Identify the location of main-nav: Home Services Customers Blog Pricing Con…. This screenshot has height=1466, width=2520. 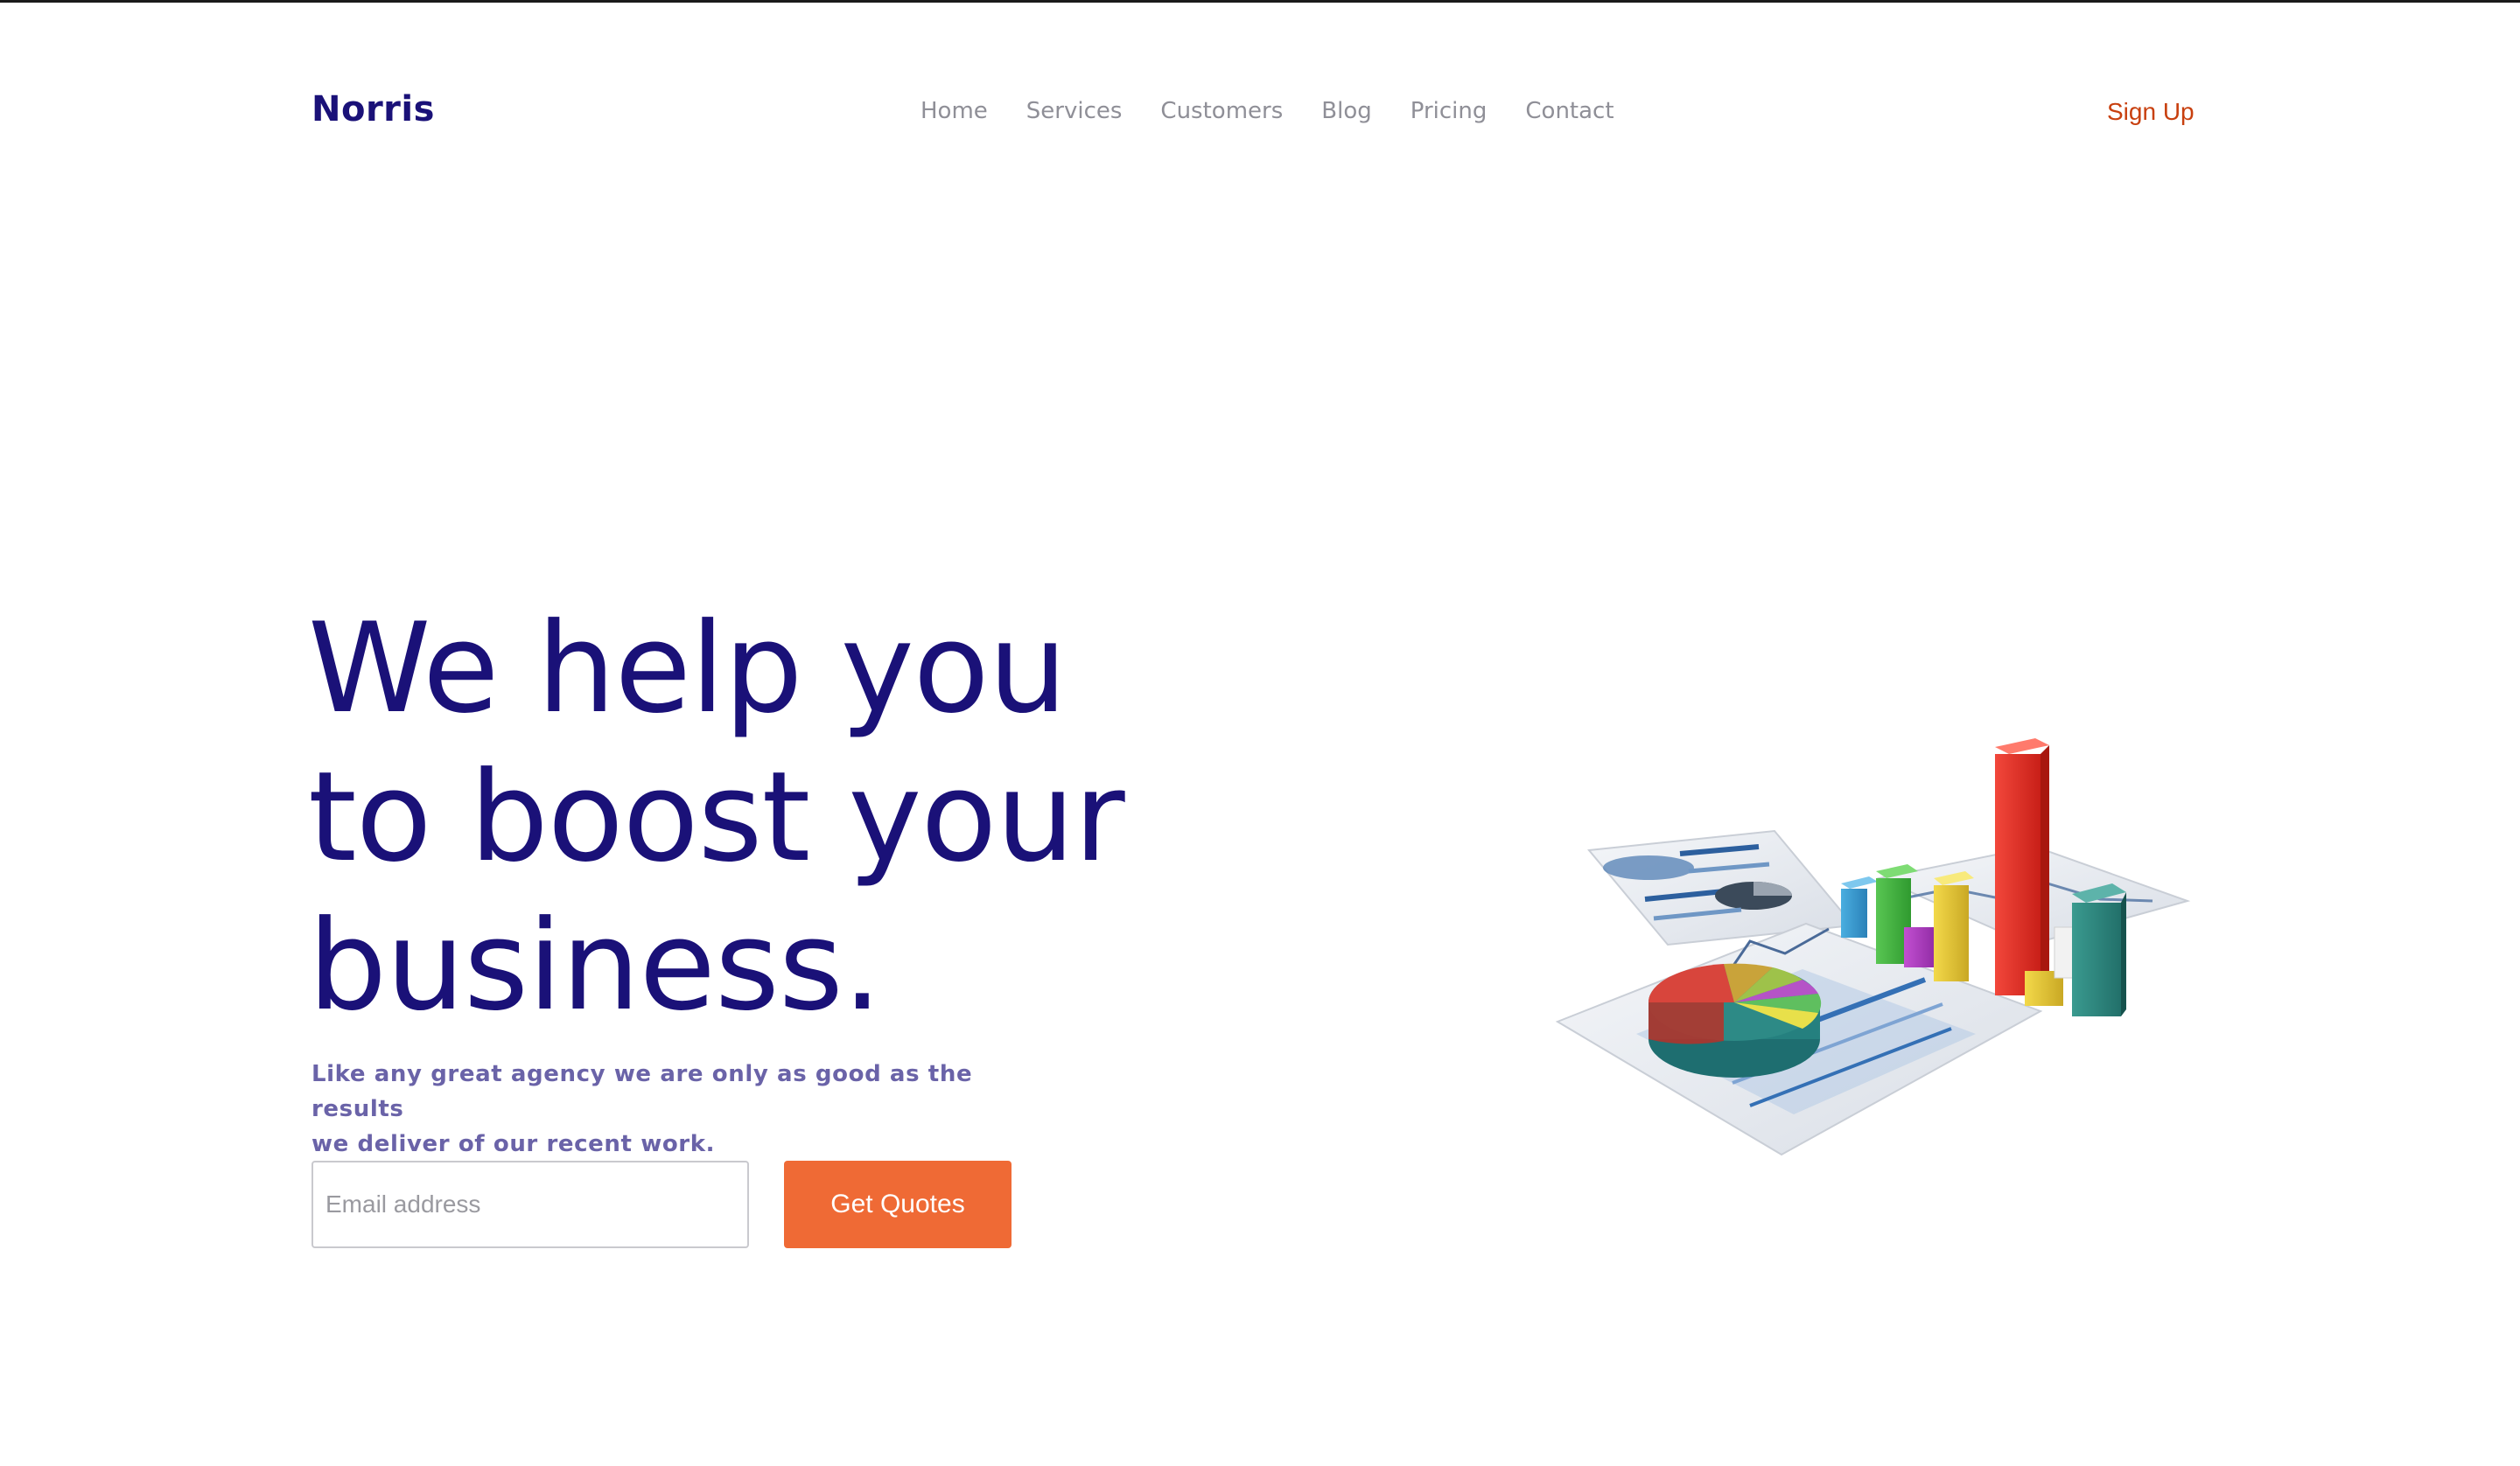
(1267, 111).